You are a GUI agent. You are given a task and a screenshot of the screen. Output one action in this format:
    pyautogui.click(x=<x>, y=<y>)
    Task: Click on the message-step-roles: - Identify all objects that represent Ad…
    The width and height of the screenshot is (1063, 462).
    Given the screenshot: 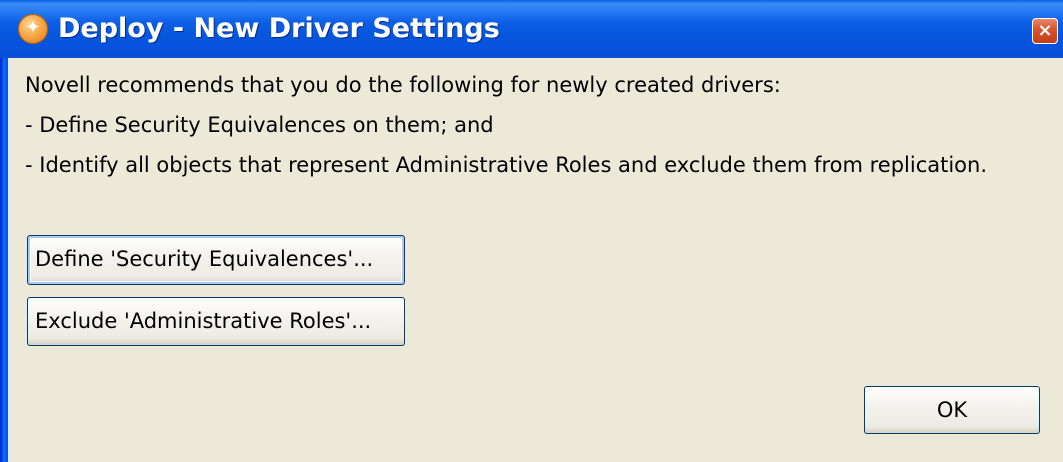 What is the action you would take?
    pyautogui.click(x=506, y=165)
    